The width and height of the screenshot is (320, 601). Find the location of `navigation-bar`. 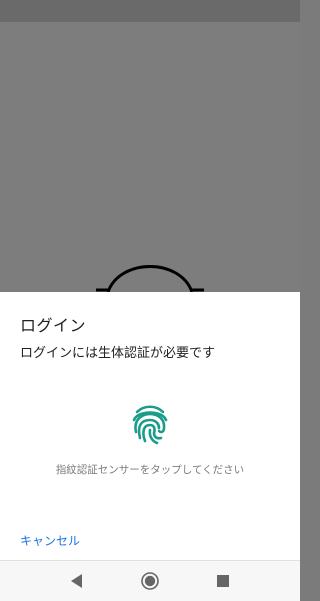

navigation-bar is located at coordinates (150, 580).